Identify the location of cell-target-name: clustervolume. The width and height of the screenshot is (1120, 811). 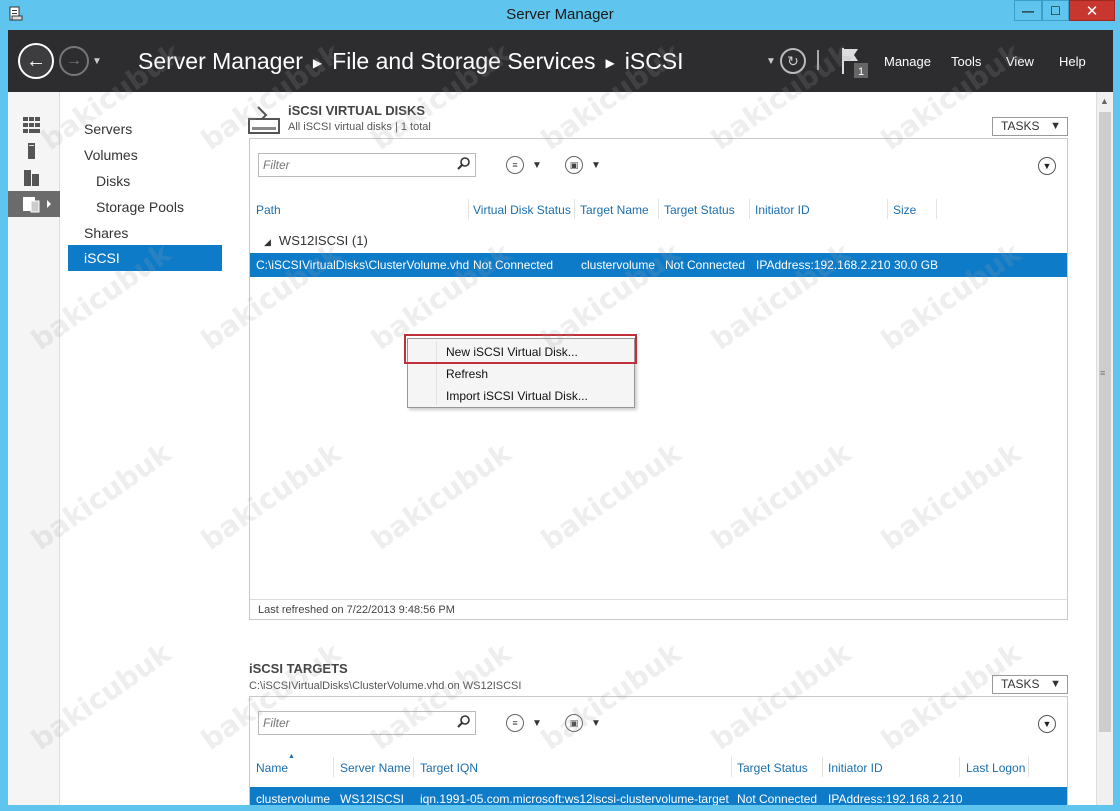
(618, 265).